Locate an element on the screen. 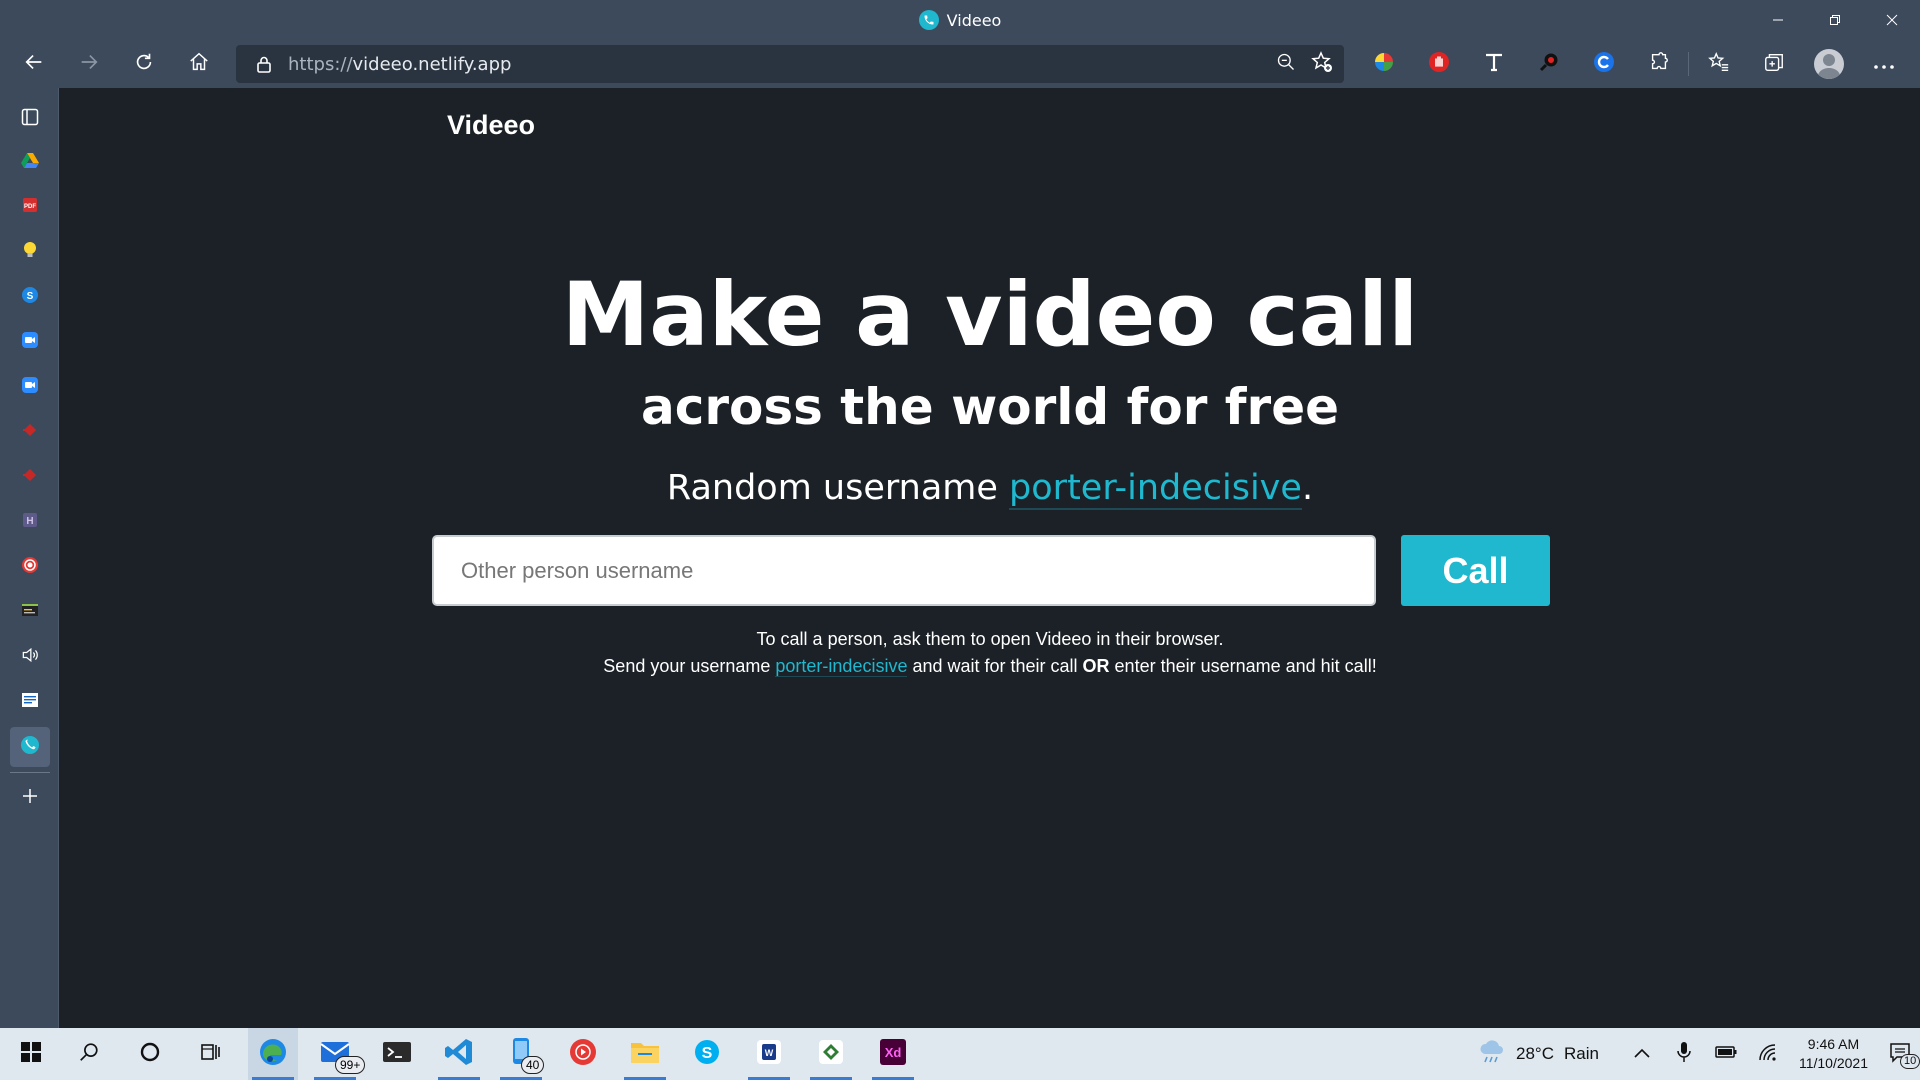 The width and height of the screenshot is (1920, 1080). settings-more-button is located at coordinates (1883, 64).